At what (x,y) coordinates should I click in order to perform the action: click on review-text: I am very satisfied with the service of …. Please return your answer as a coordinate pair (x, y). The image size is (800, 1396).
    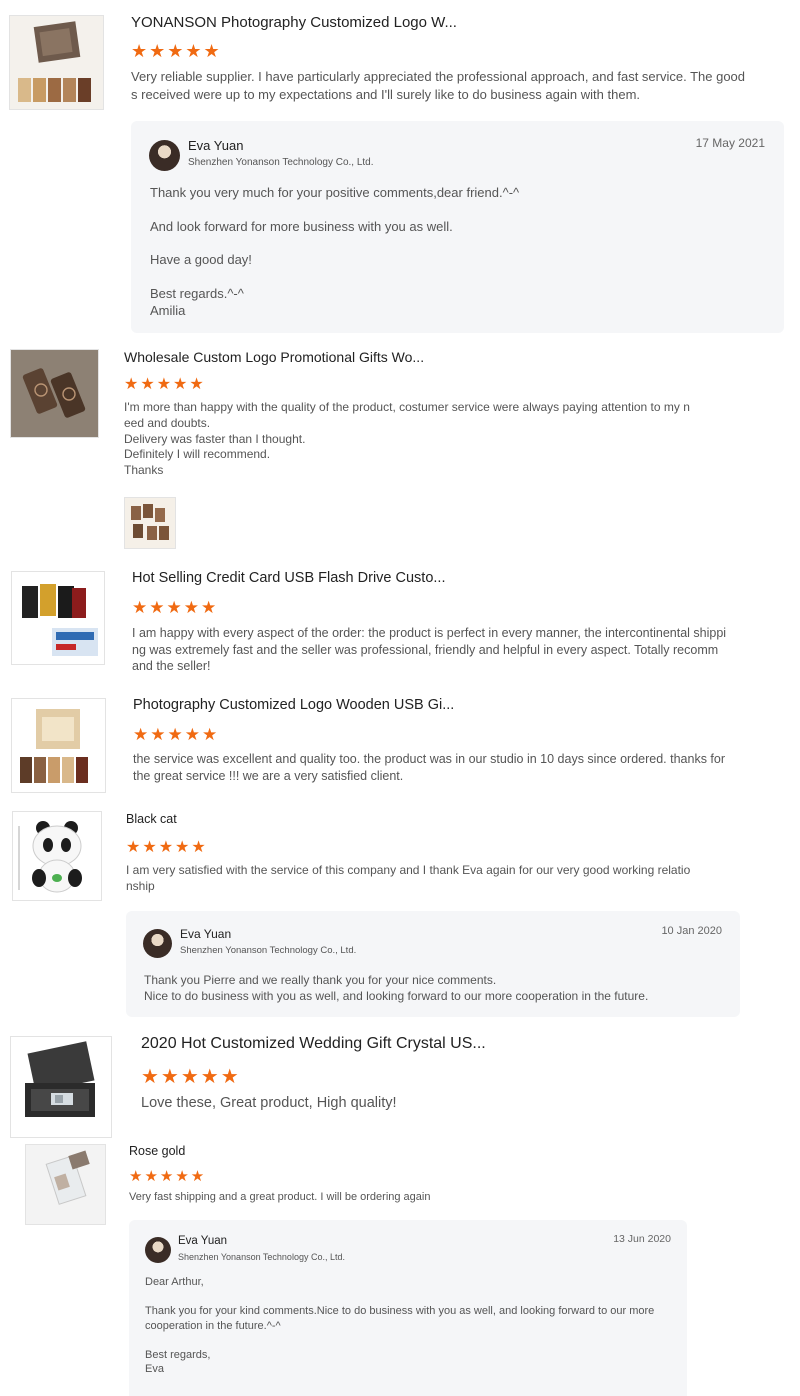
    Looking at the image, I should click on (408, 878).